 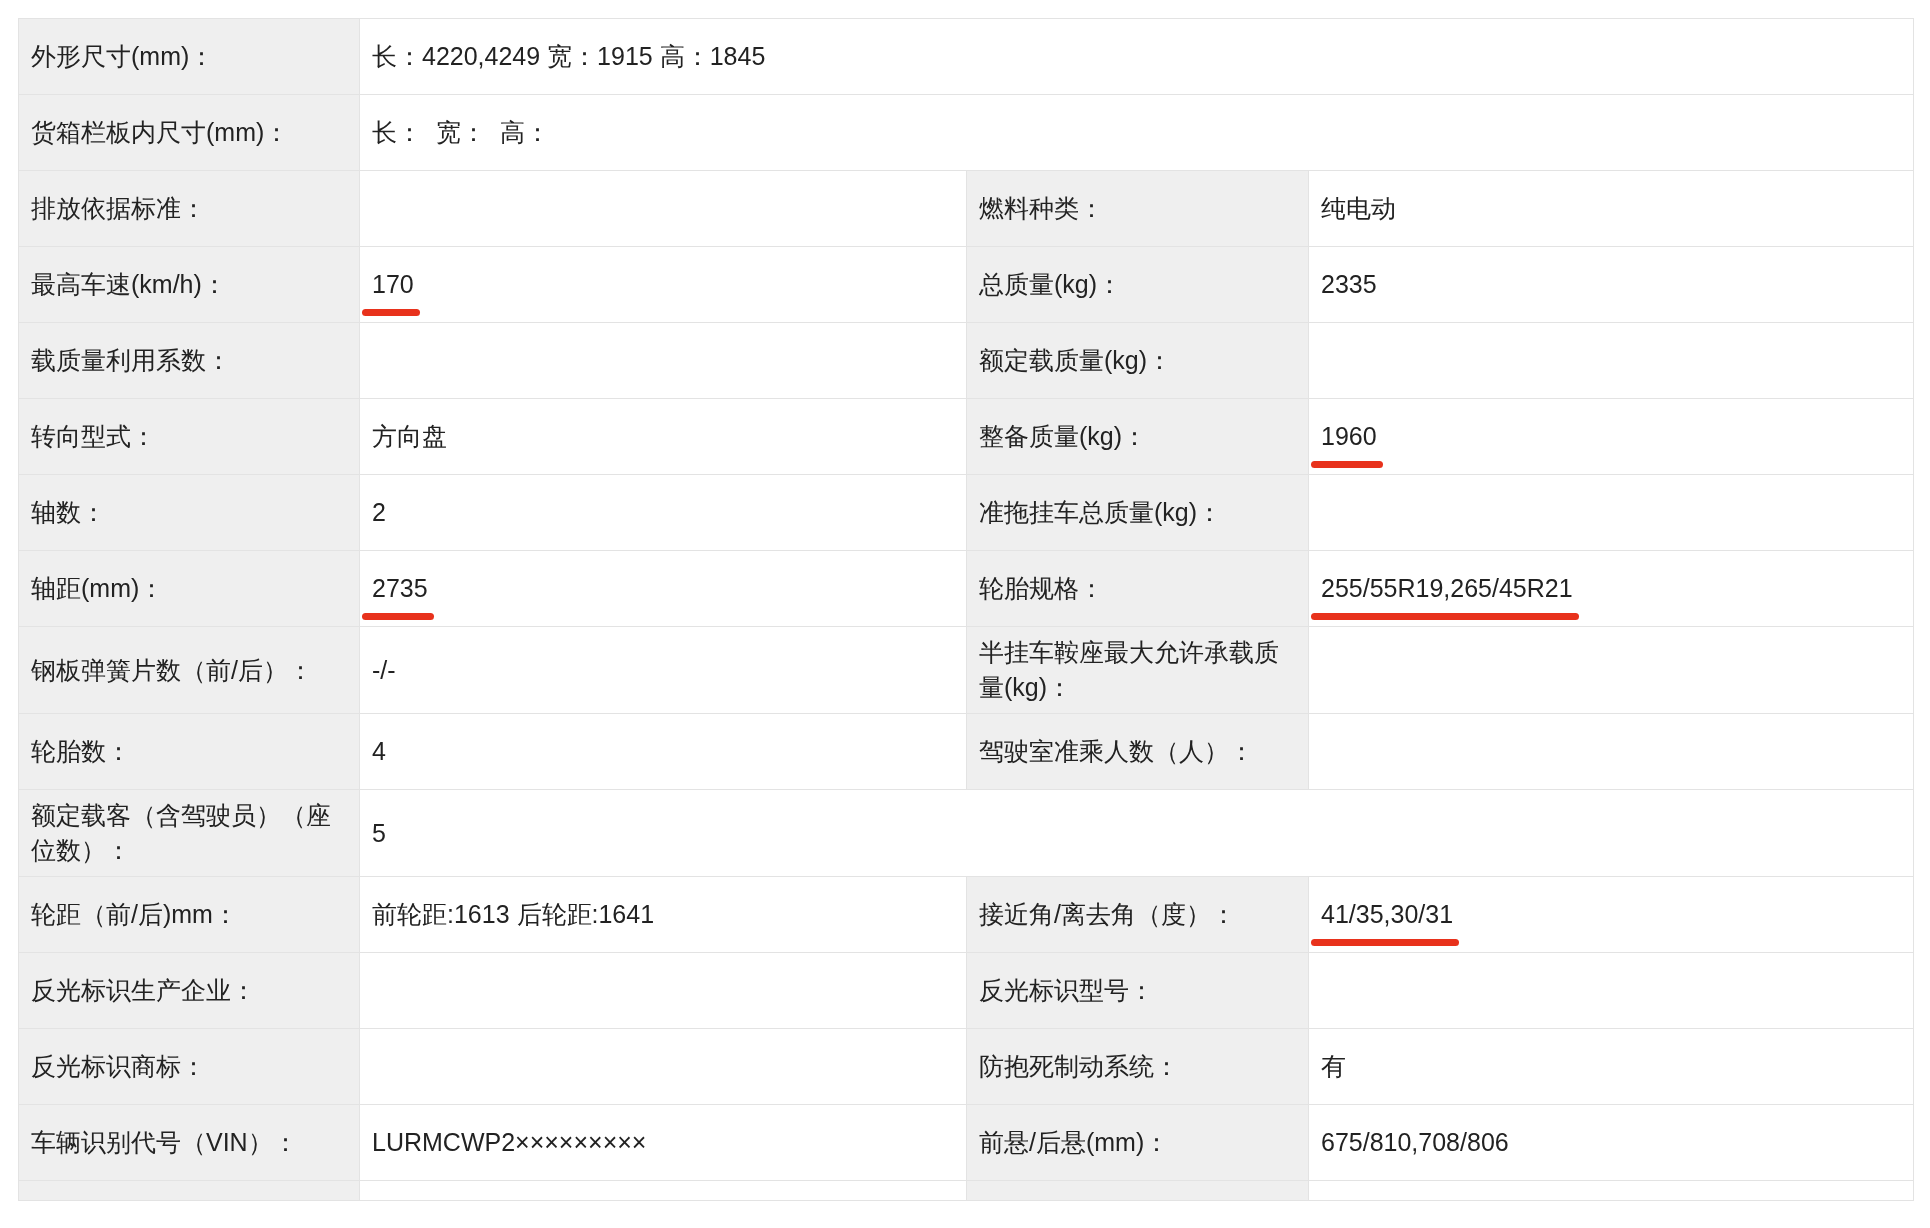 I want to click on label-cell: 准拖挂车总质量(kg)：, so click(x=1138, y=512).